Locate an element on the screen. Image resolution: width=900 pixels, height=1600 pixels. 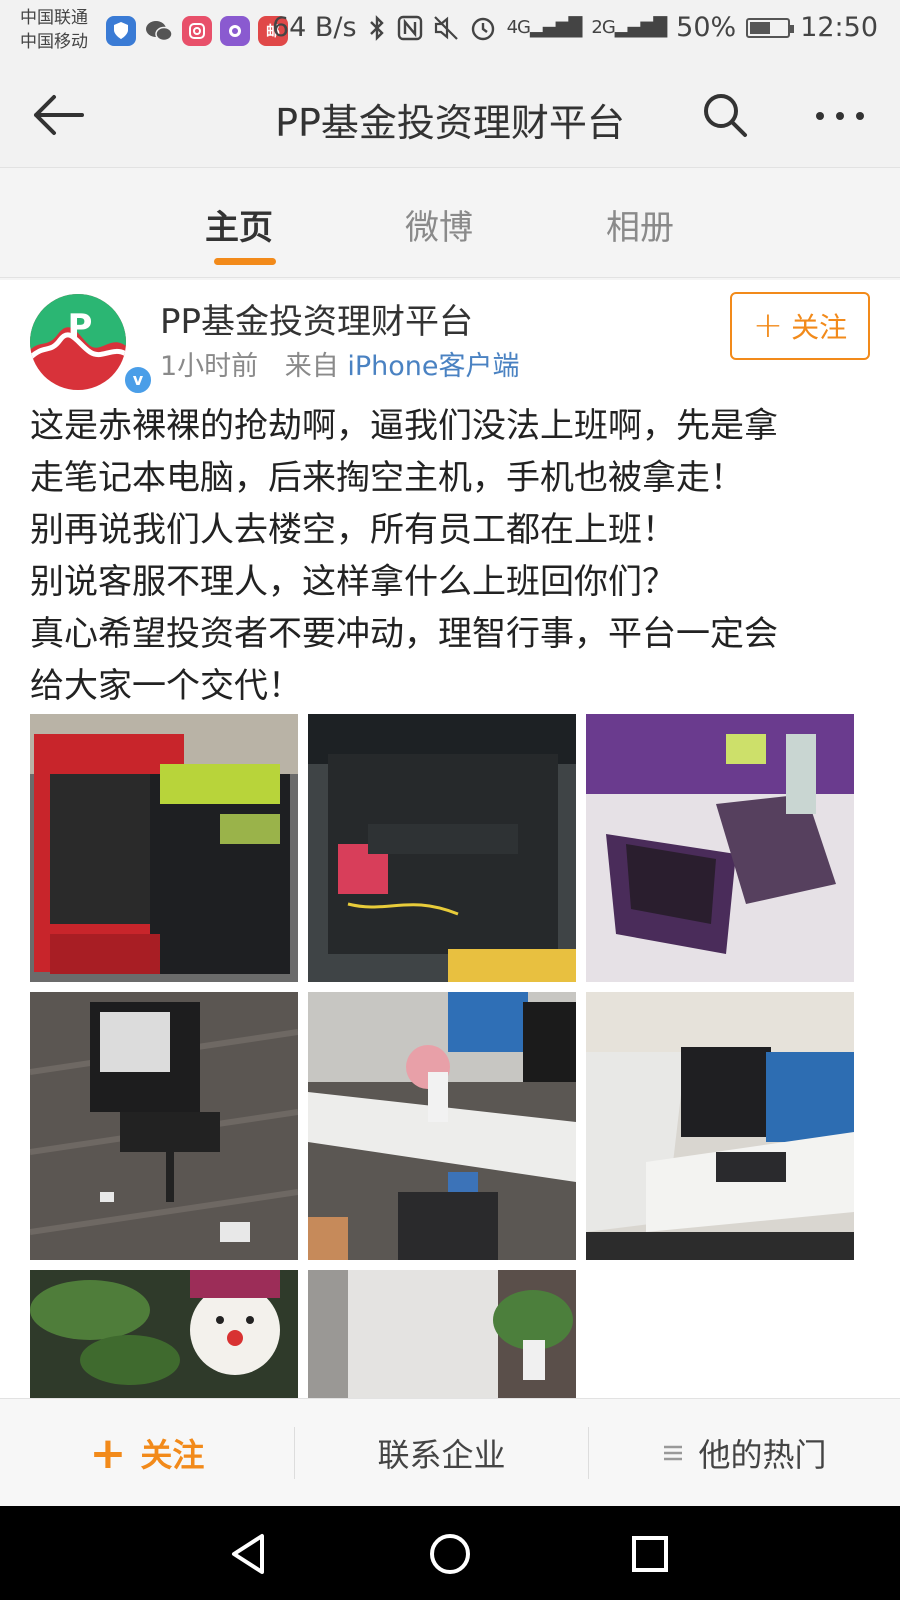
signal-2: 2G▂▄▆█ is located at coordinates (629, 27).